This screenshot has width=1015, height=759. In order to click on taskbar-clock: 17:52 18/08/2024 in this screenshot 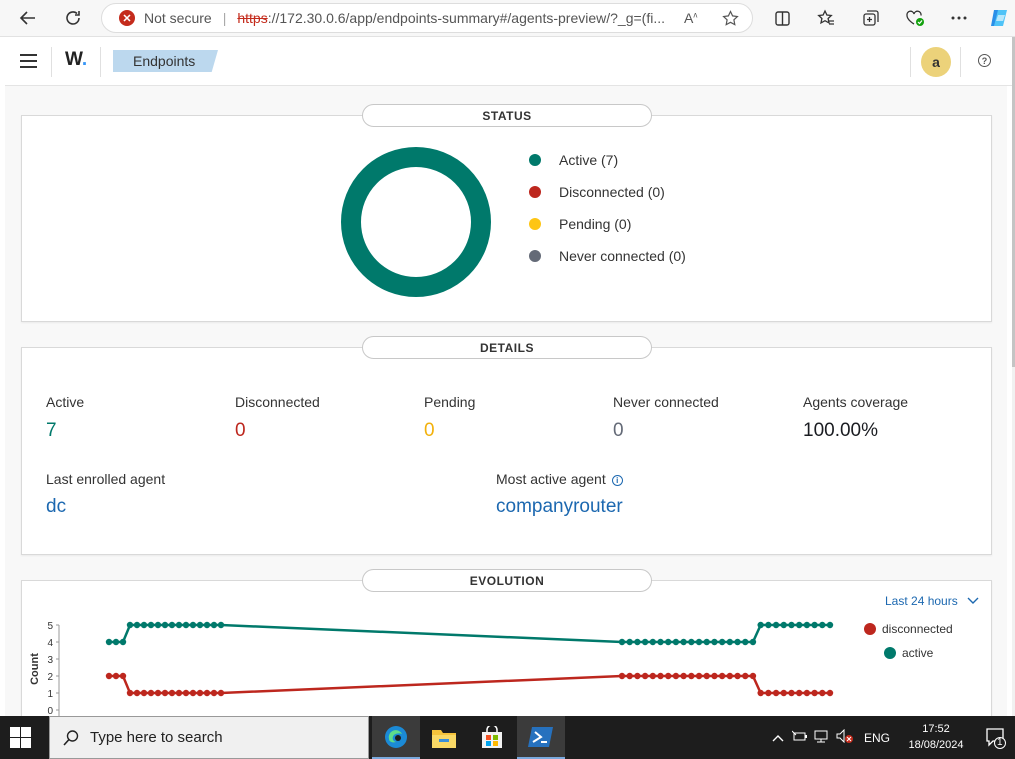, I will do `click(936, 737)`.